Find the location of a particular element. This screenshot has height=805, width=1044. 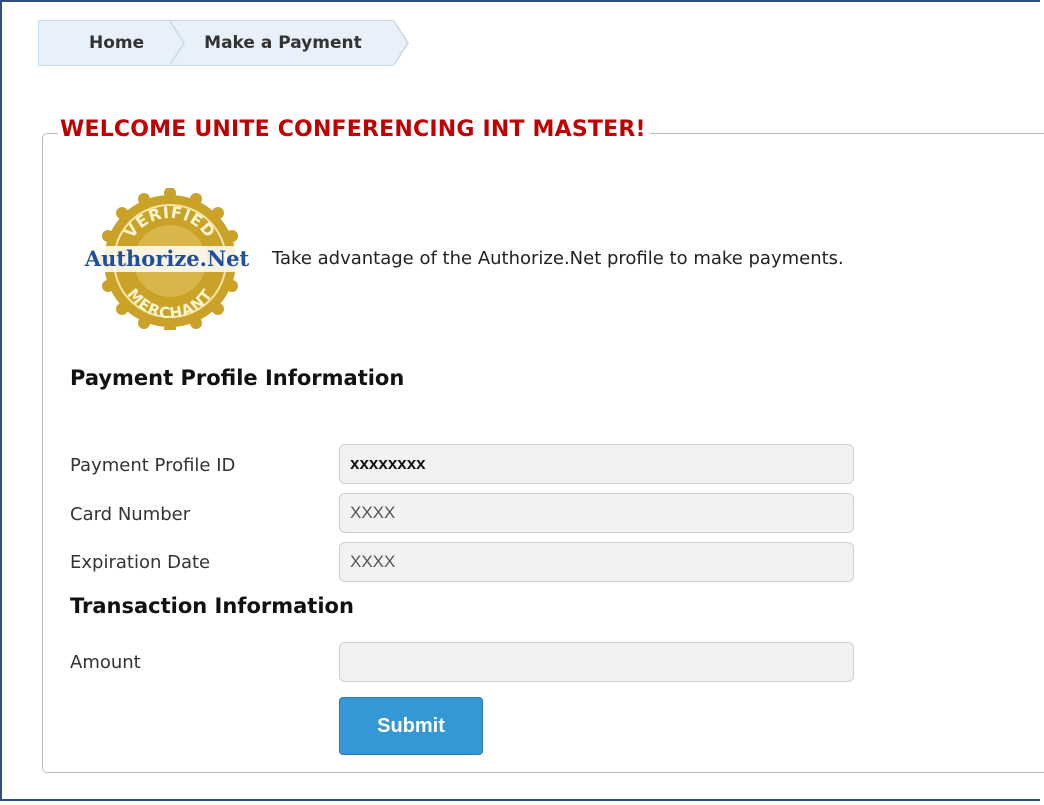

expiration-date-field is located at coordinates (596, 562).